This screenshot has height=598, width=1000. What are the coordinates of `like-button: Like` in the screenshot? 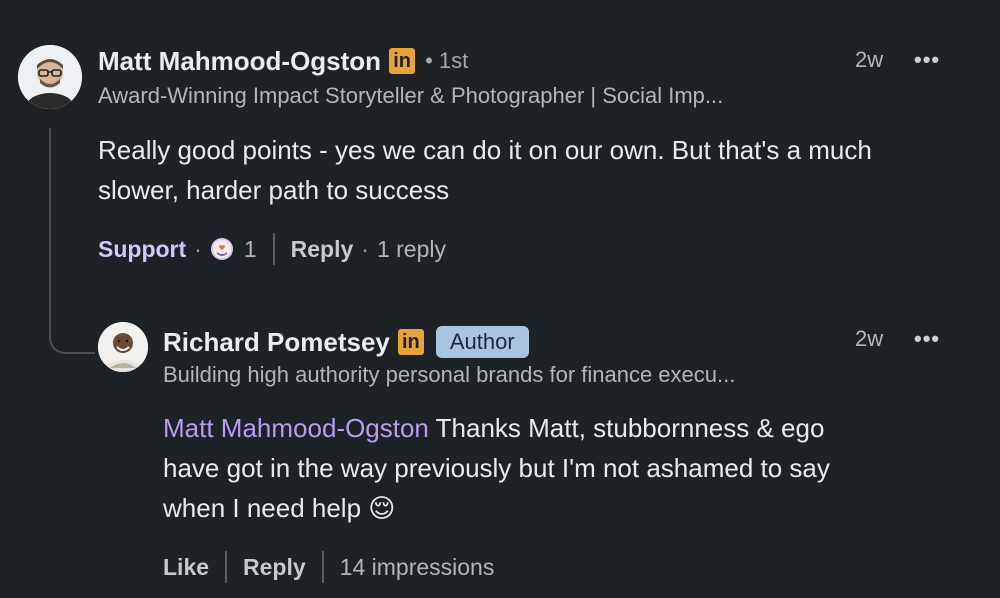 It's located at (186, 567).